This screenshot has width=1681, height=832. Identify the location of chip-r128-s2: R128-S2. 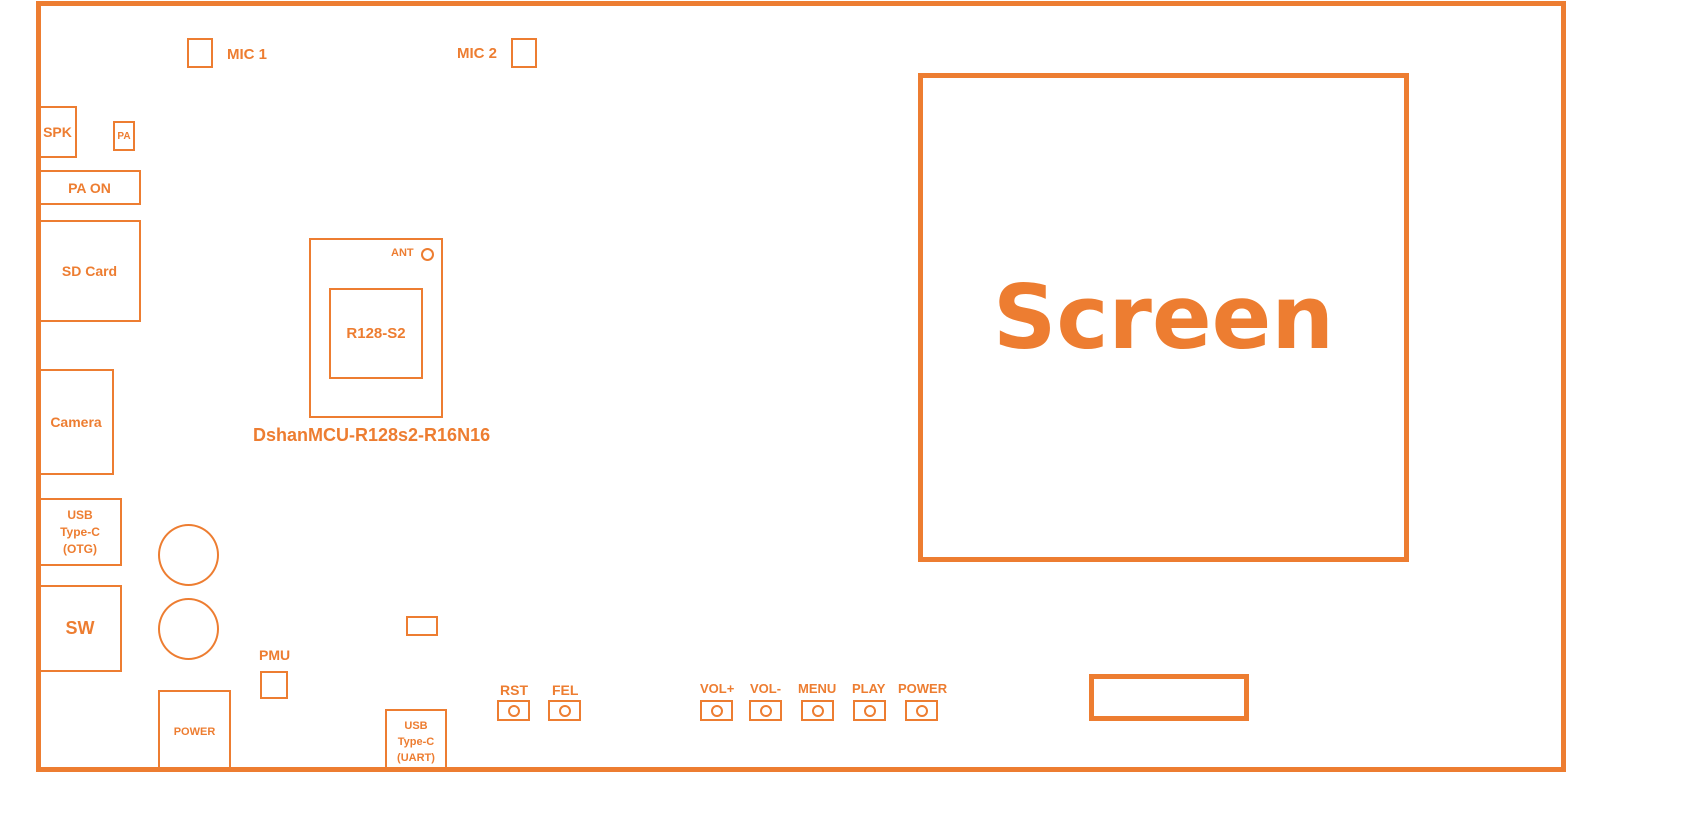
(376, 333).